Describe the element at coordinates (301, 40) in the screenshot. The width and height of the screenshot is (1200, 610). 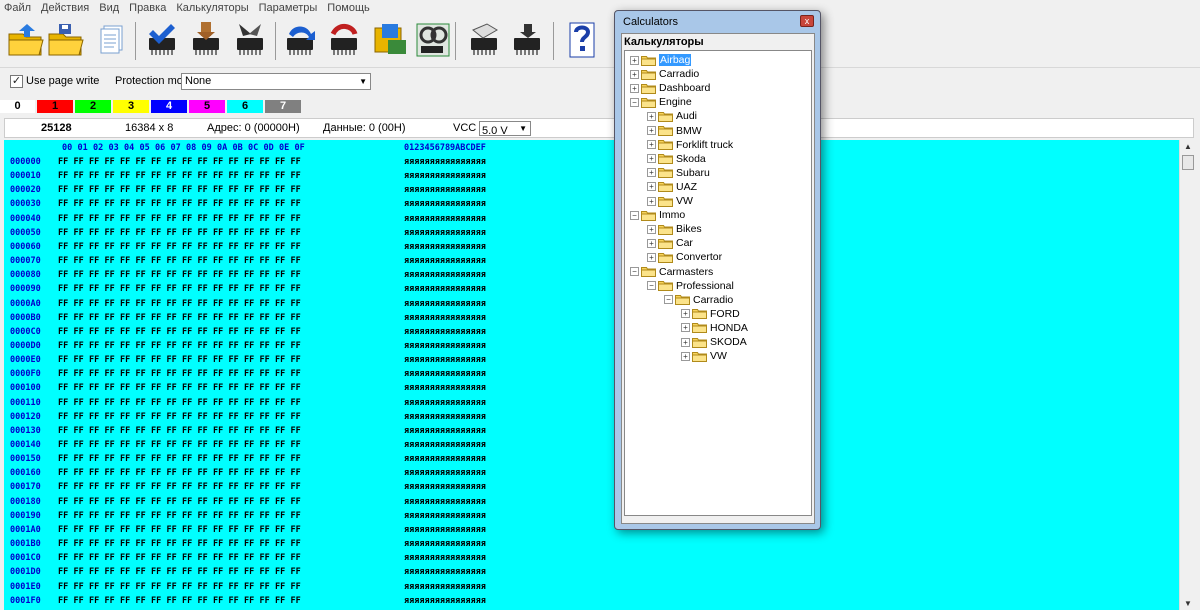
I see `chip-auto-icon` at that location.